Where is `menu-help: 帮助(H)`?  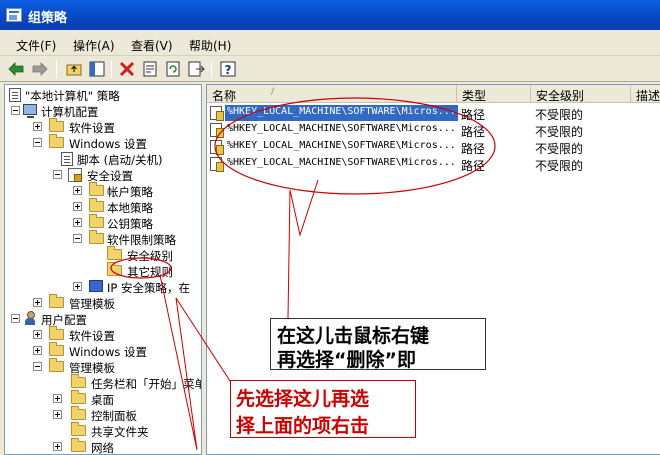
menu-help: 帮助(H) is located at coordinates (210, 45).